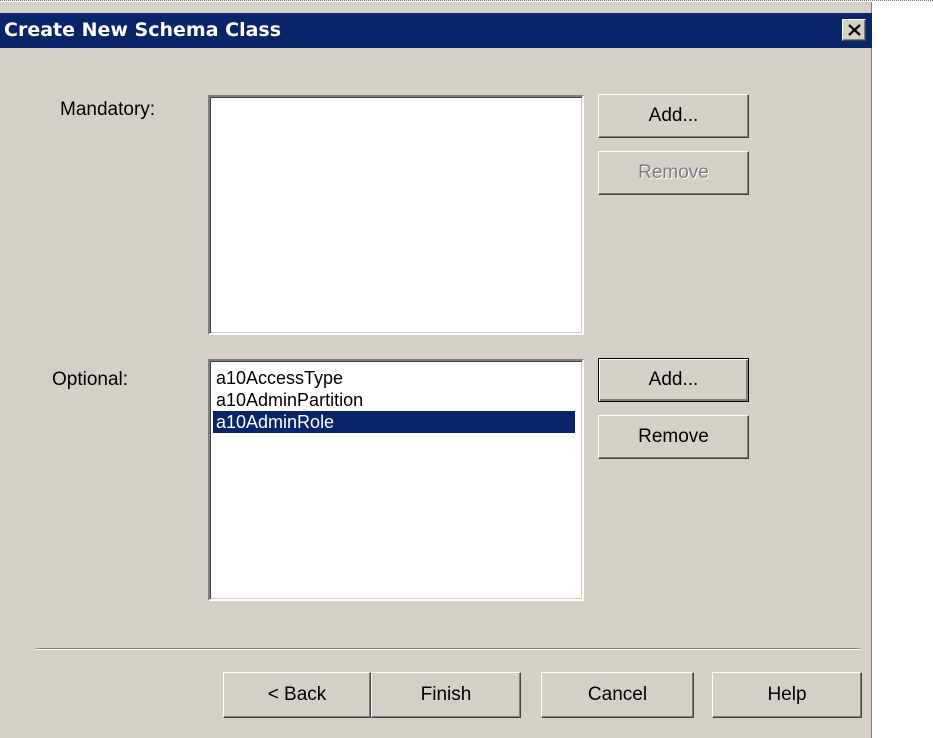  I want to click on cancel-label: Cancel, so click(617, 694).